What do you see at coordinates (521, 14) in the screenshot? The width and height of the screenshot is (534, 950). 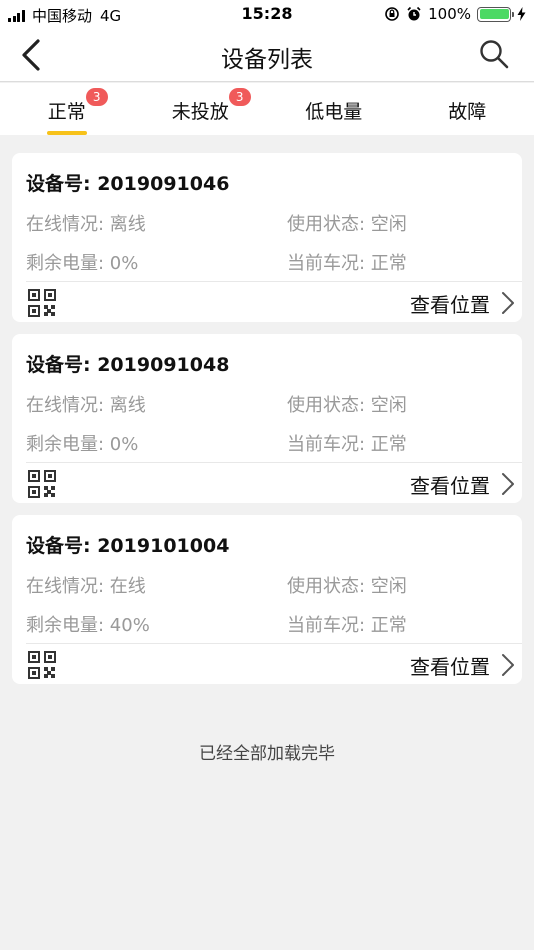 I see `charging-icon` at bounding box center [521, 14].